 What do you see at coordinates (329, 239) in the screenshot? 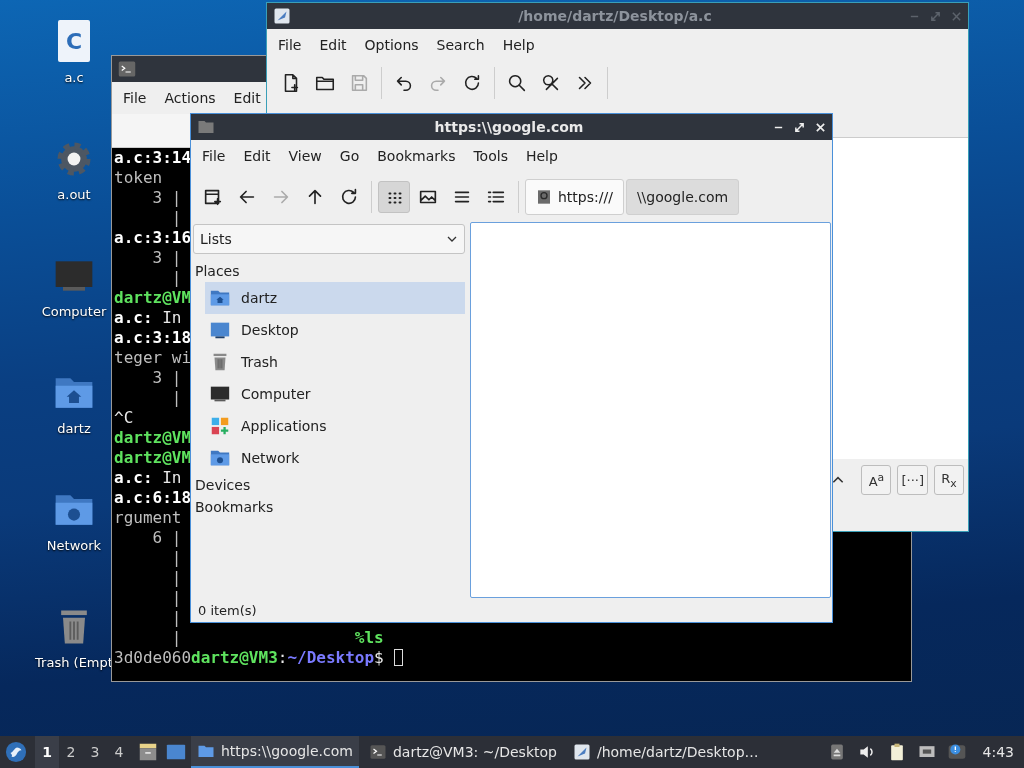
I see `side-pane-dropdown: Lists` at bounding box center [329, 239].